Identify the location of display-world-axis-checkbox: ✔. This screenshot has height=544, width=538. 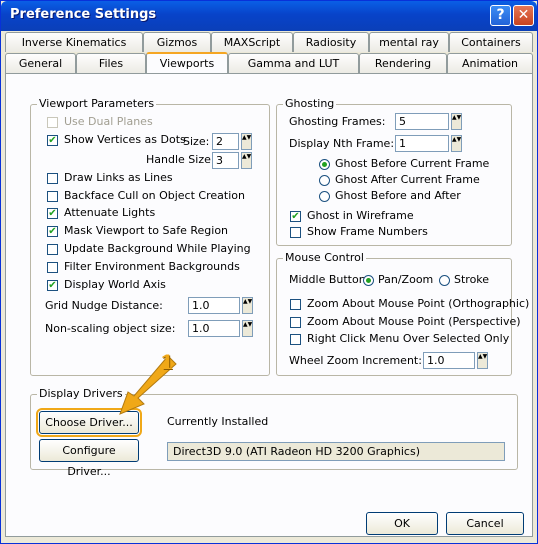
(52, 285).